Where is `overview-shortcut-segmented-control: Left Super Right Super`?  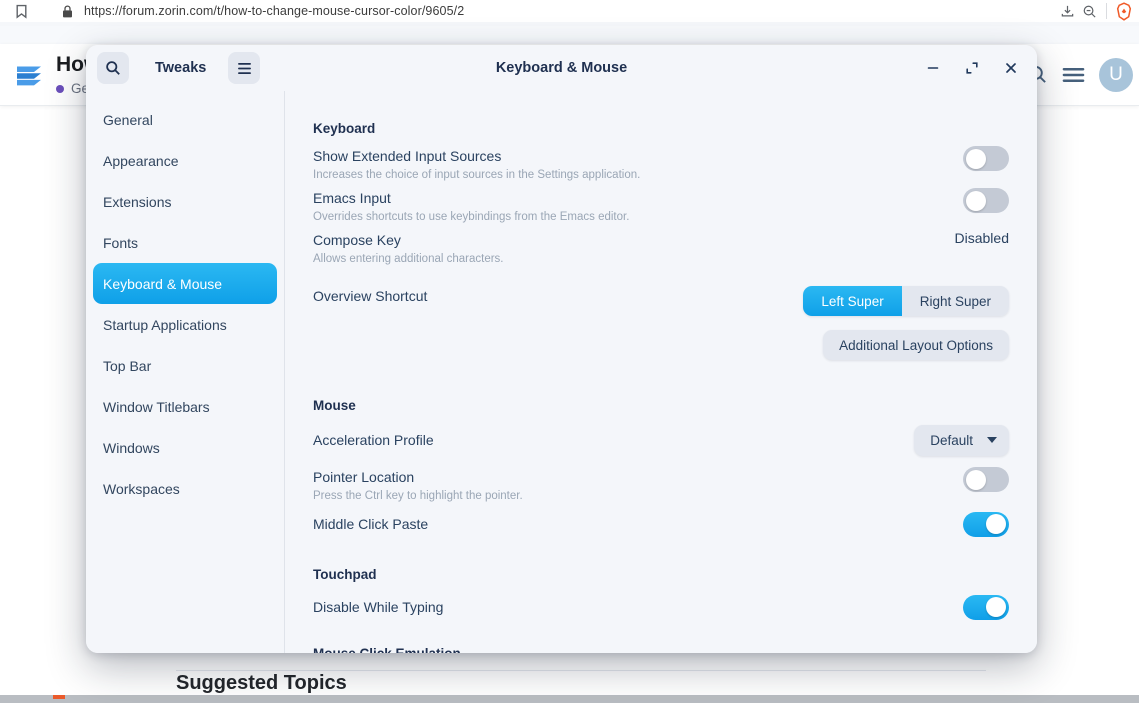 overview-shortcut-segmented-control: Left Super Right Super is located at coordinates (906, 301).